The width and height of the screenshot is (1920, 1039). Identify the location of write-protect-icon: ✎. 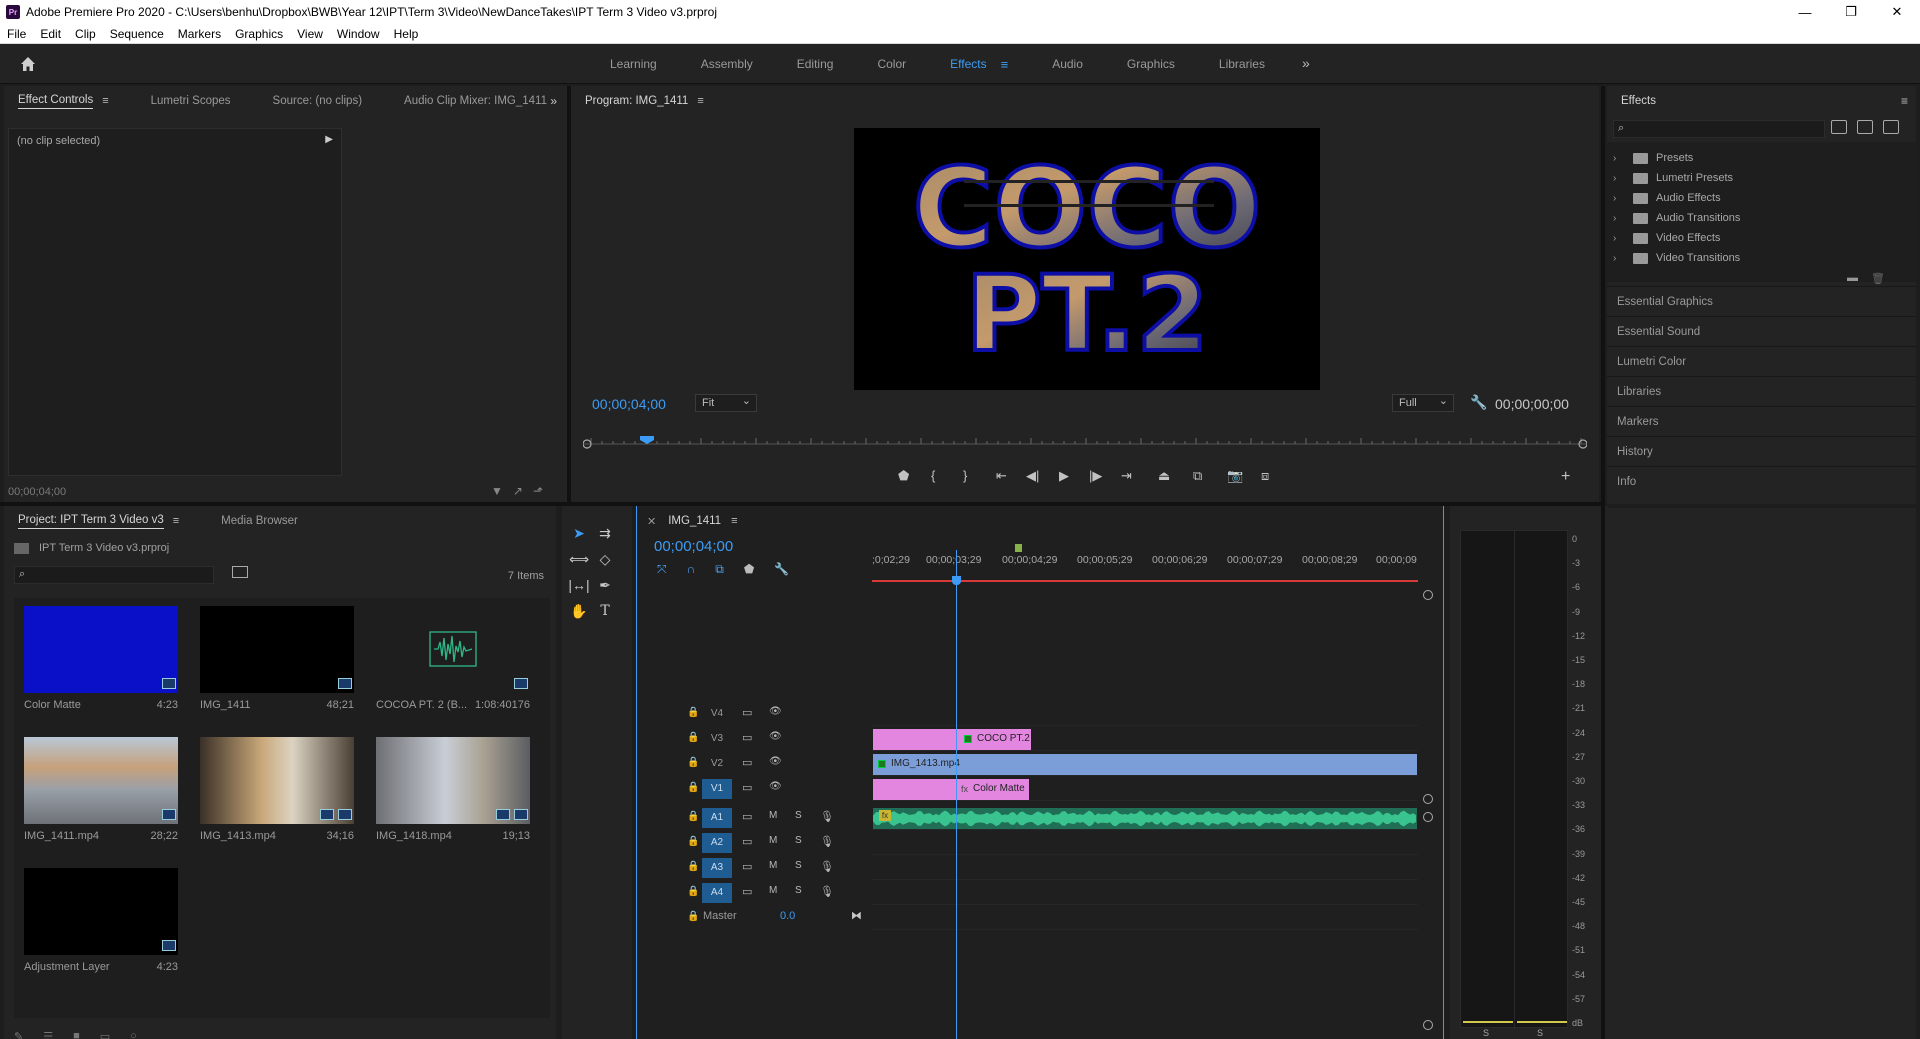
(18, 1034).